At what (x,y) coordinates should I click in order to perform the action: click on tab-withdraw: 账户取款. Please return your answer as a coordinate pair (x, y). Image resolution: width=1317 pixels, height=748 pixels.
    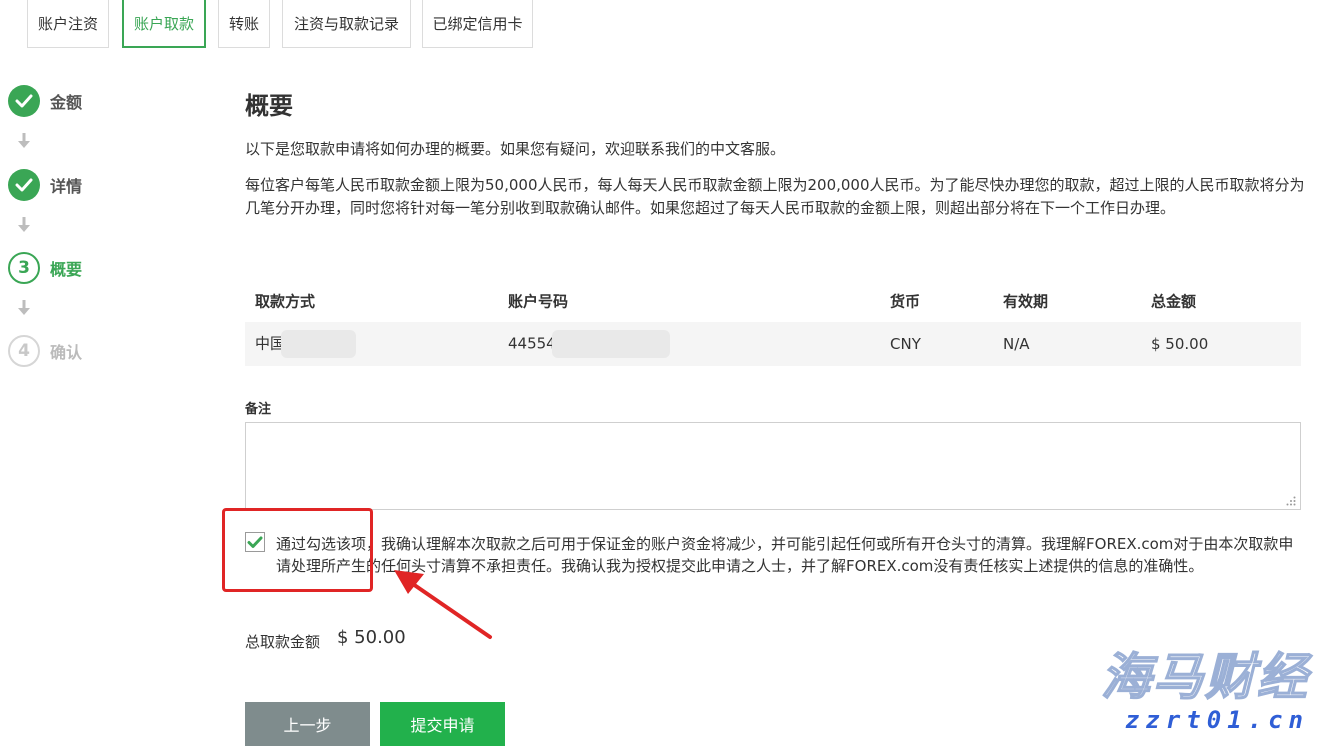
    Looking at the image, I should click on (164, 24).